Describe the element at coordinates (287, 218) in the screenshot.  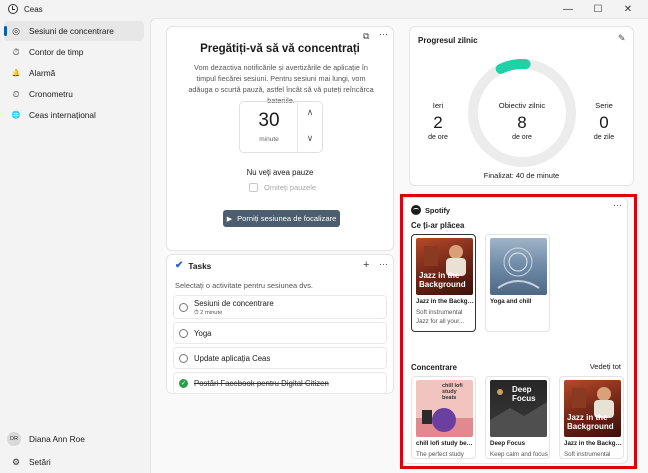
I see `start-focus-label: Porniți sesiunea de focalizare` at that location.